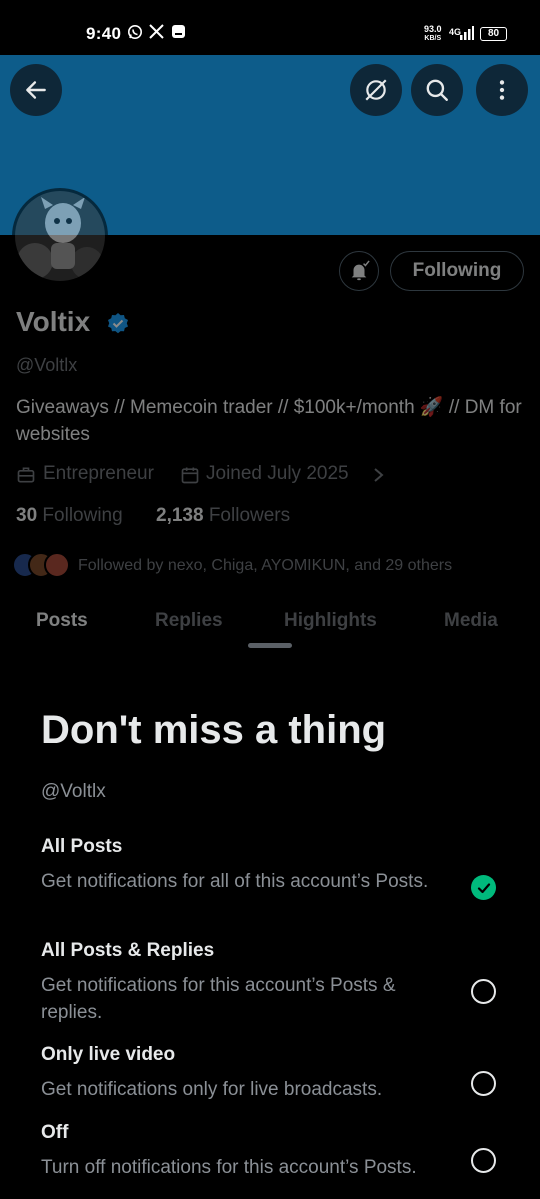 The image size is (540, 1199). I want to click on profile-name: Voltix, so click(53, 321).